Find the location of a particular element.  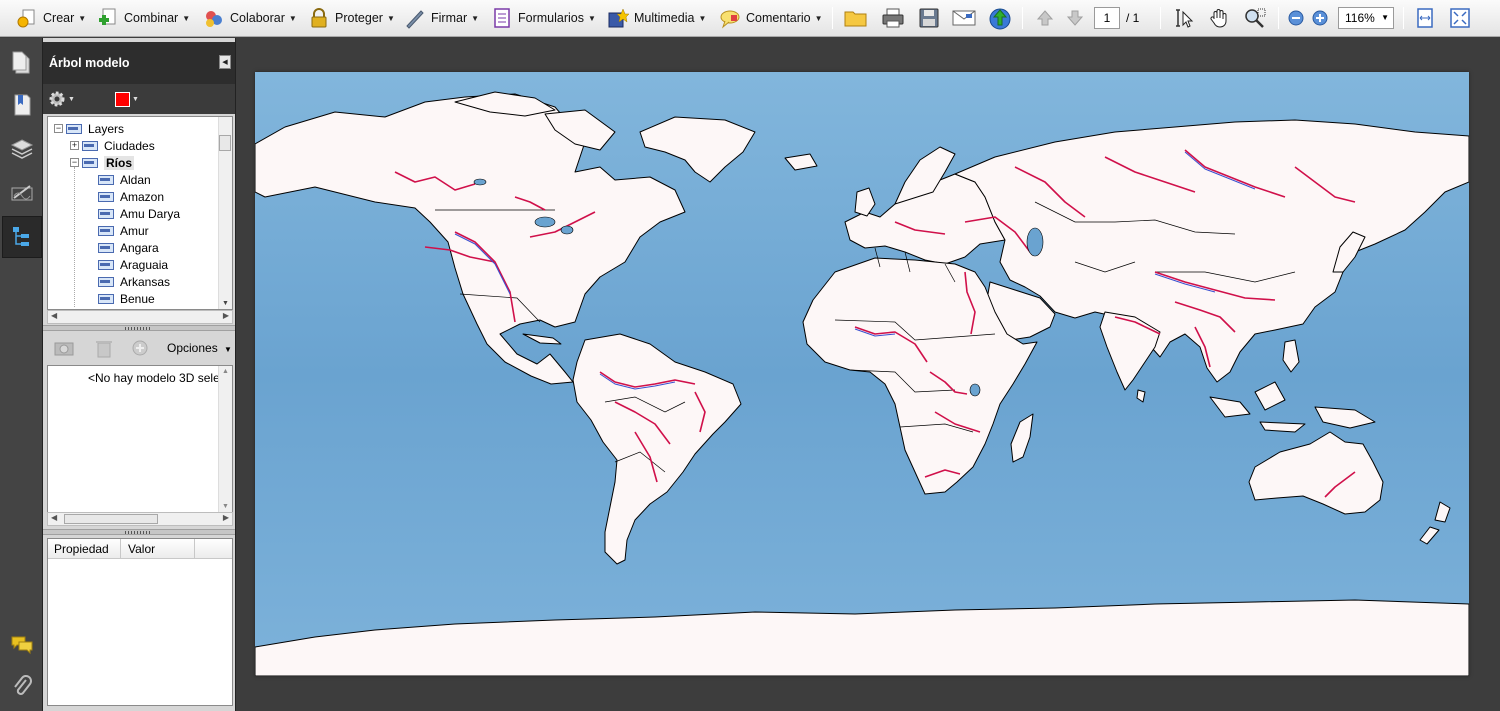

add-button is located at coordinates (140, 349).